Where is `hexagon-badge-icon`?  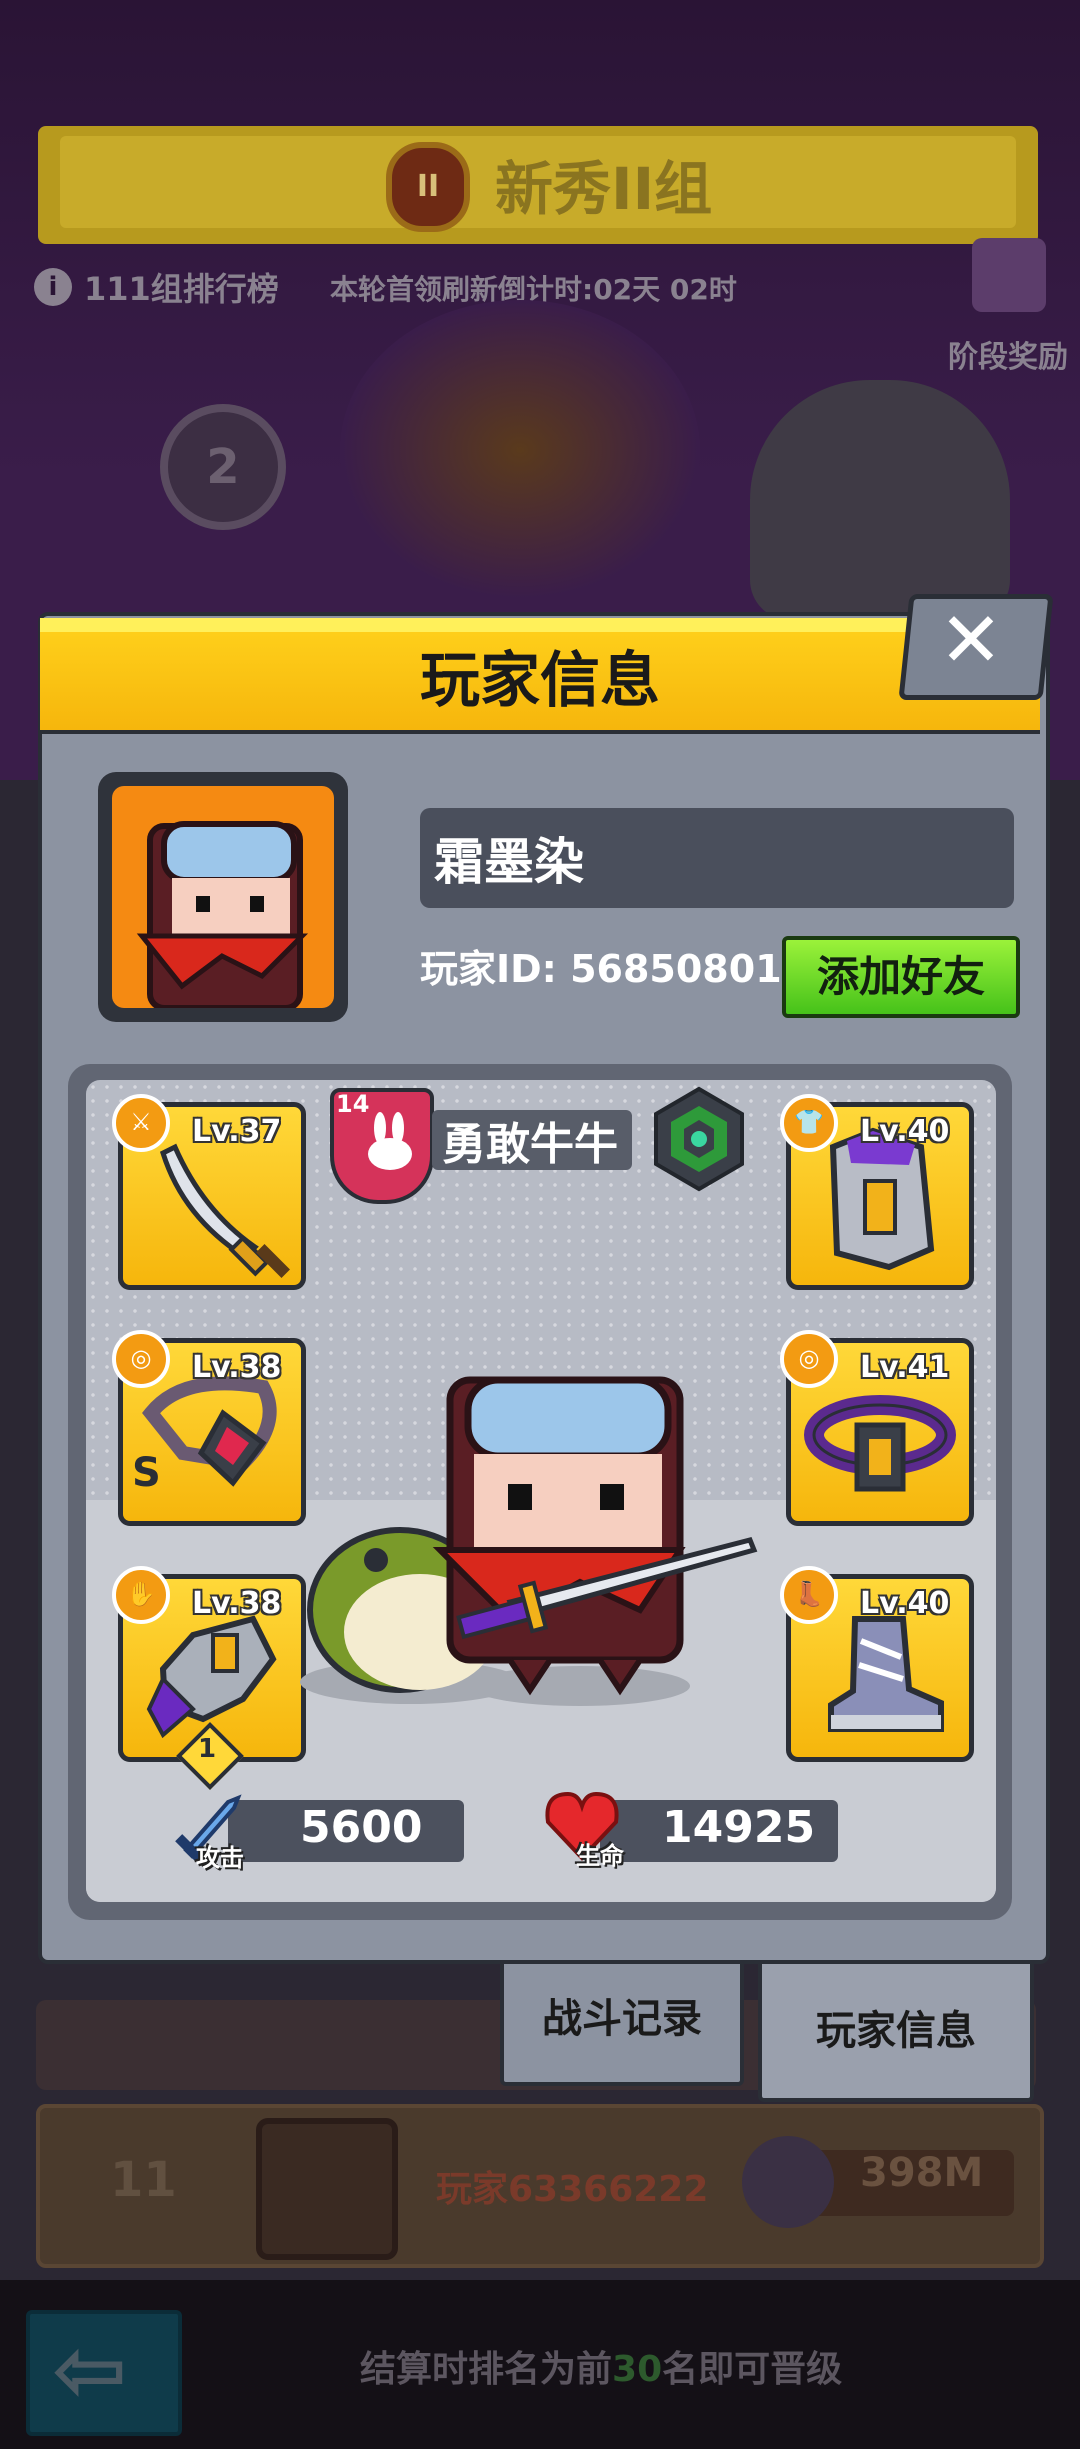 hexagon-badge-icon is located at coordinates (699, 1139).